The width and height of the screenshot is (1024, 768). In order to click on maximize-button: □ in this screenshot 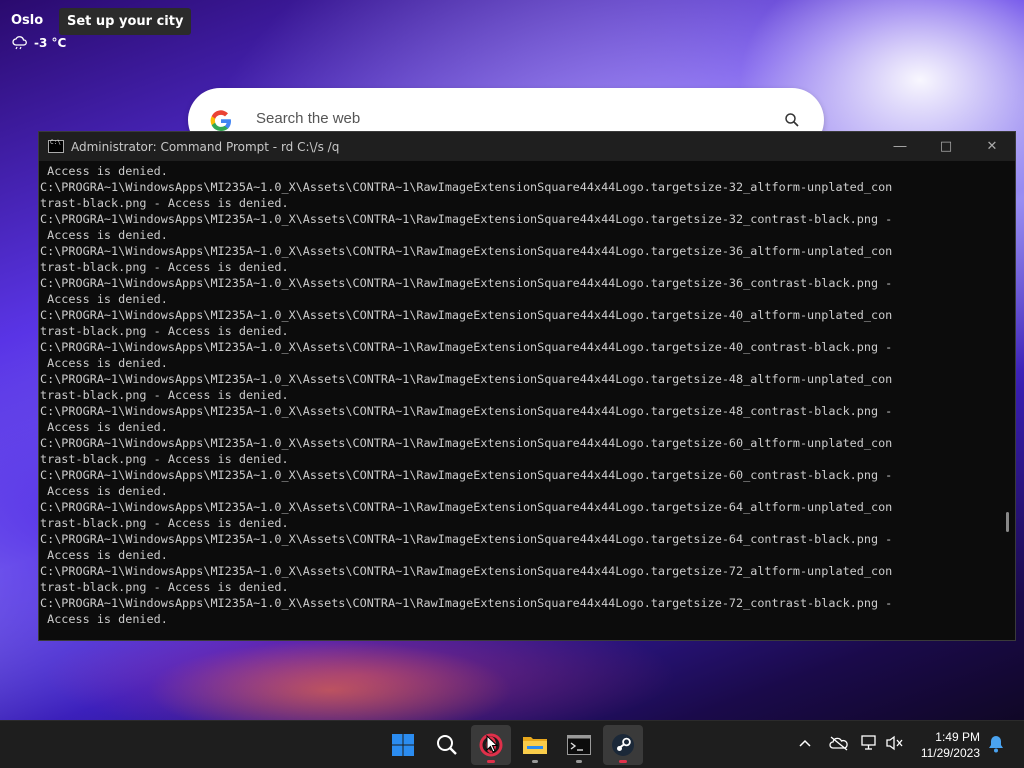, I will do `click(946, 146)`.